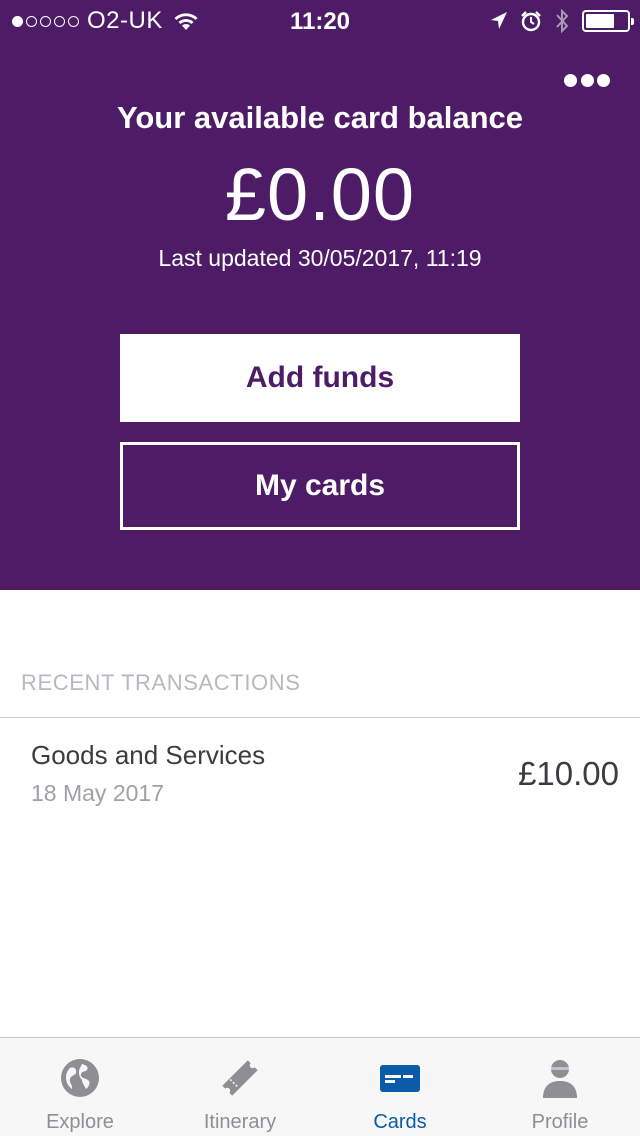 The image size is (640, 1136). Describe the element at coordinates (499, 20) in the screenshot. I see `location-arrow-icon` at that location.